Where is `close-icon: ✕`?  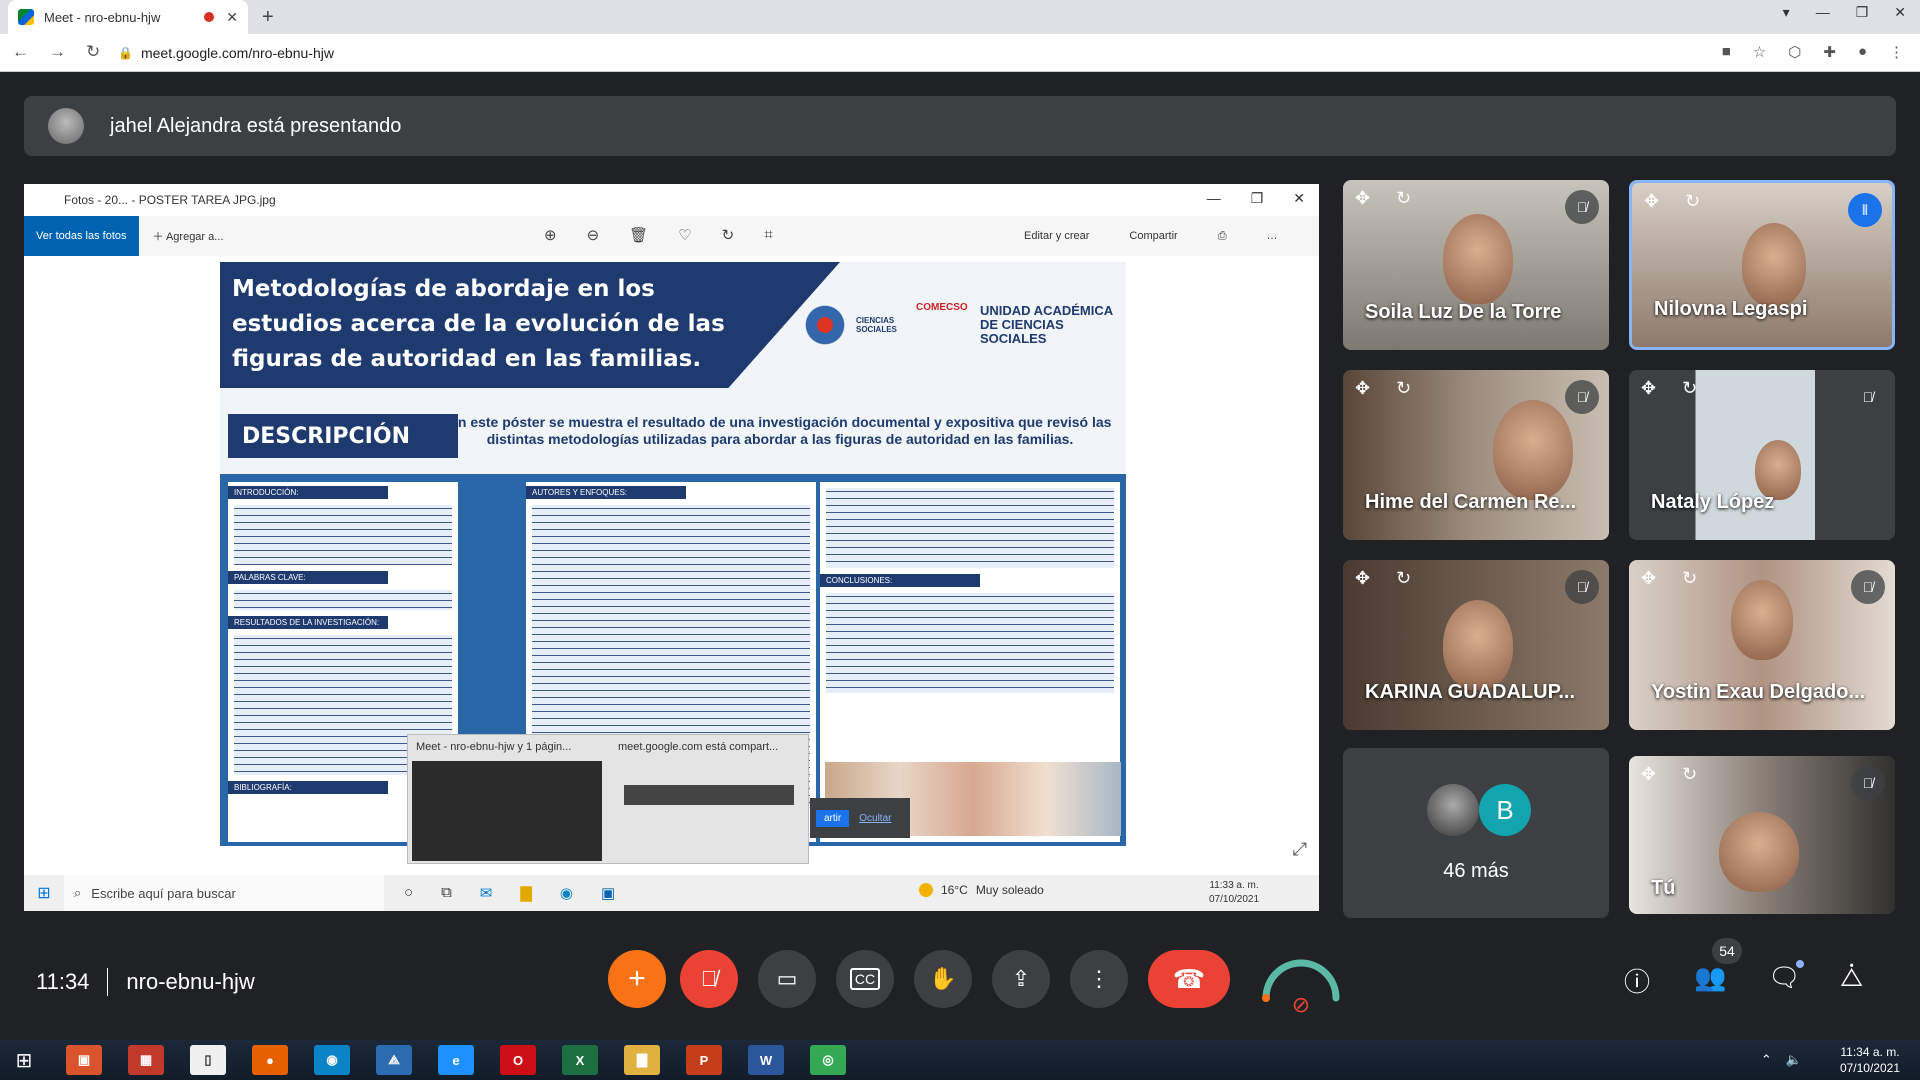
close-icon: ✕ is located at coordinates (1299, 198).